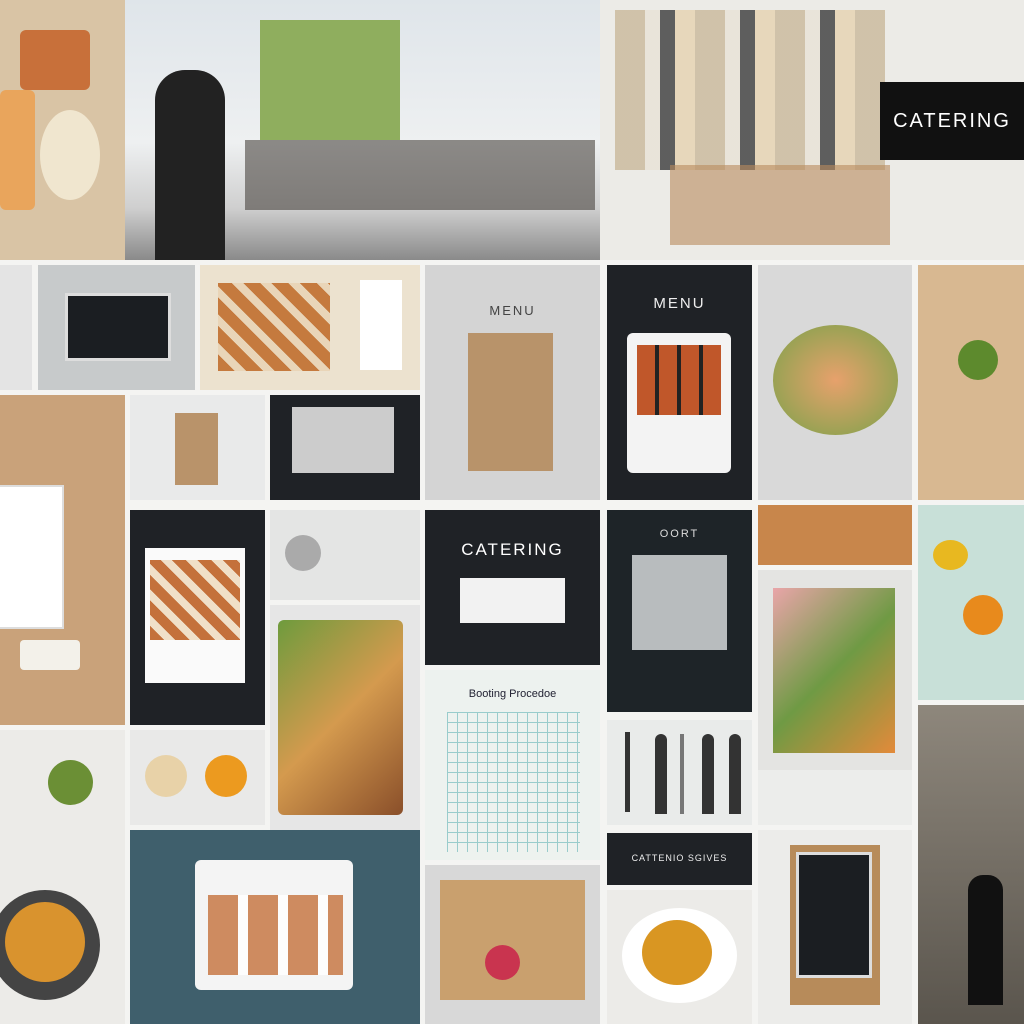 The image size is (1024, 1024). Describe the element at coordinates (62, 877) in the screenshot. I see `soup-tile` at that location.